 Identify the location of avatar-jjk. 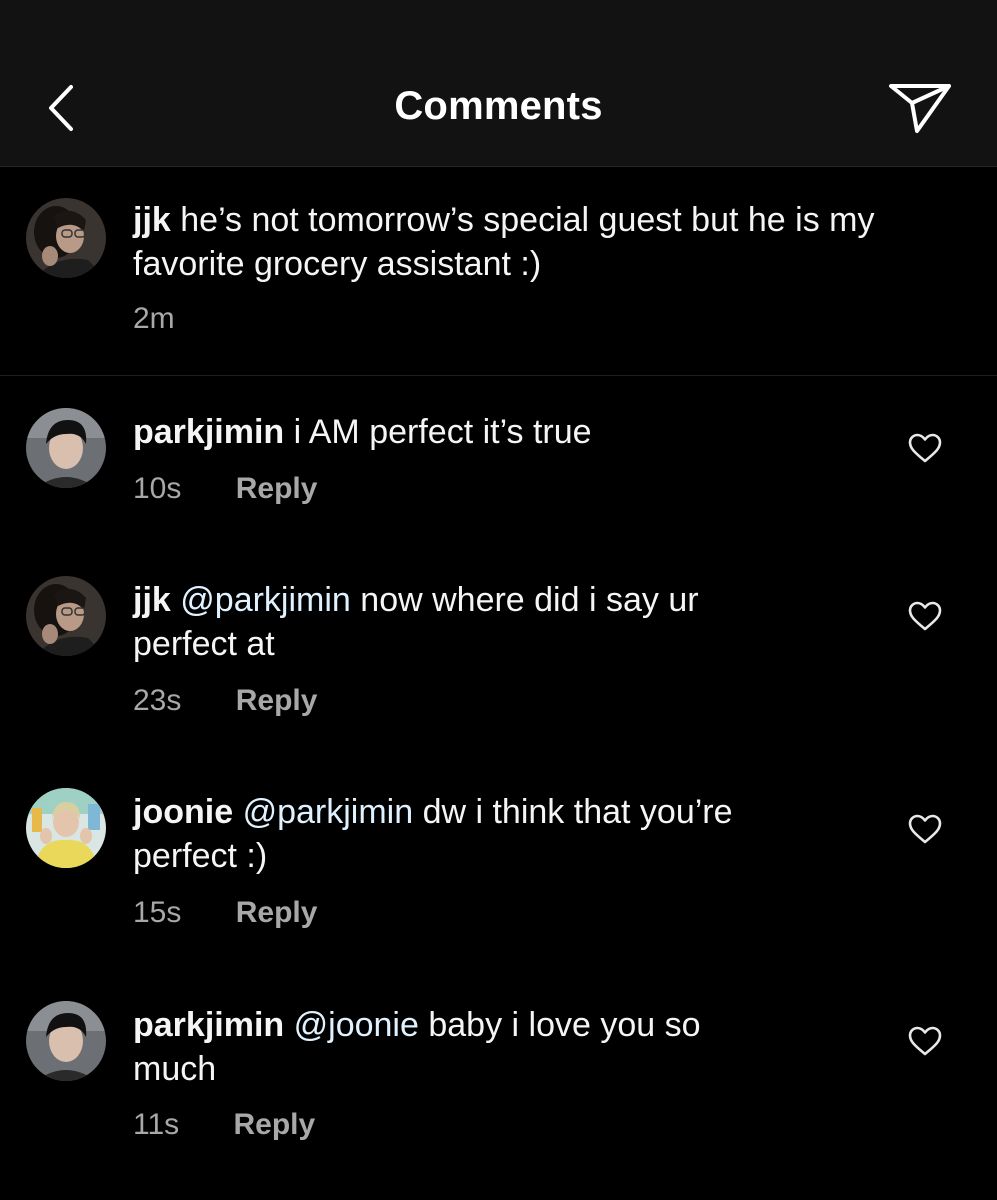
(66, 238).